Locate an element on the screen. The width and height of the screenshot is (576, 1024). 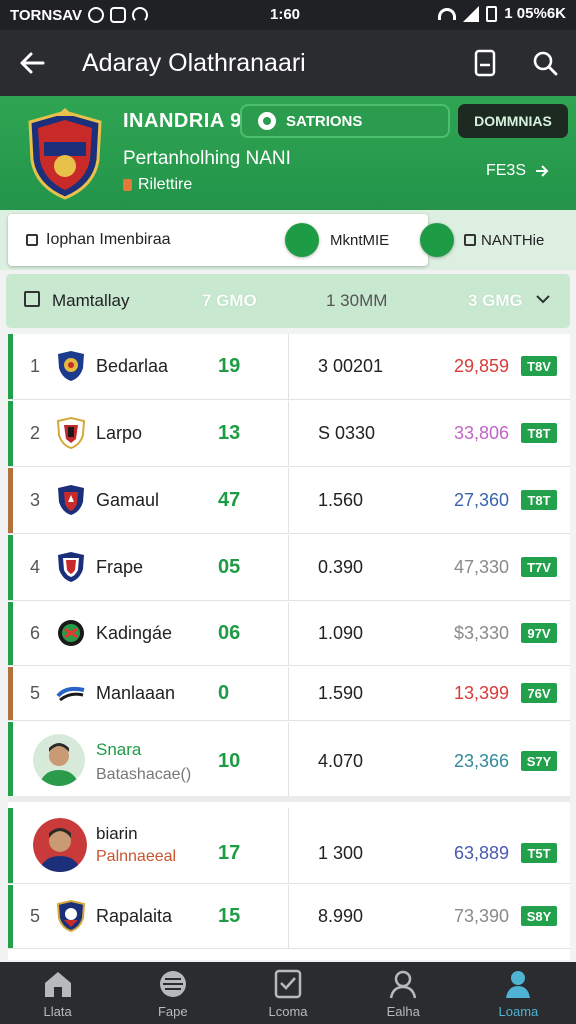
row-tag: T7V is located at coordinates (539, 567).